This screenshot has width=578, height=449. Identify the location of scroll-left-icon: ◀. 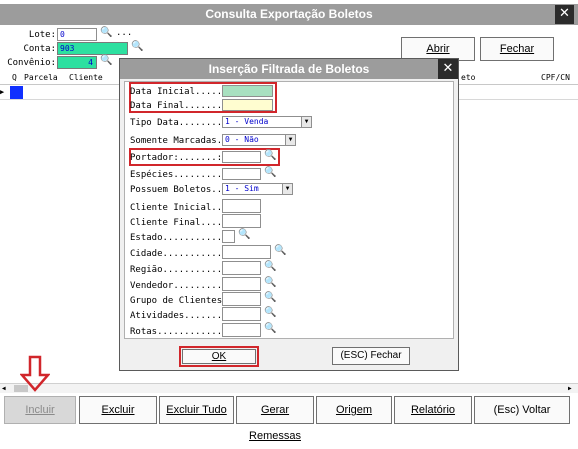
(6, 388).